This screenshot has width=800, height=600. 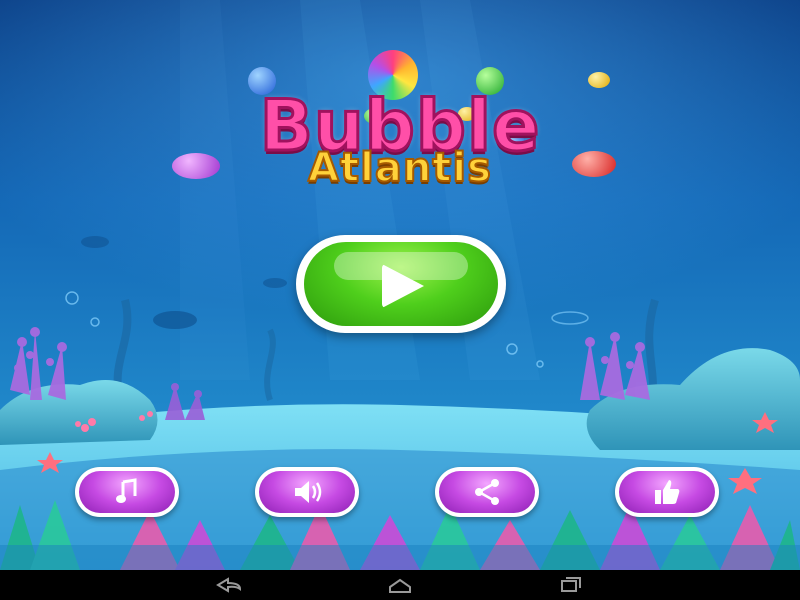 I want to click on music-button, so click(x=127, y=492).